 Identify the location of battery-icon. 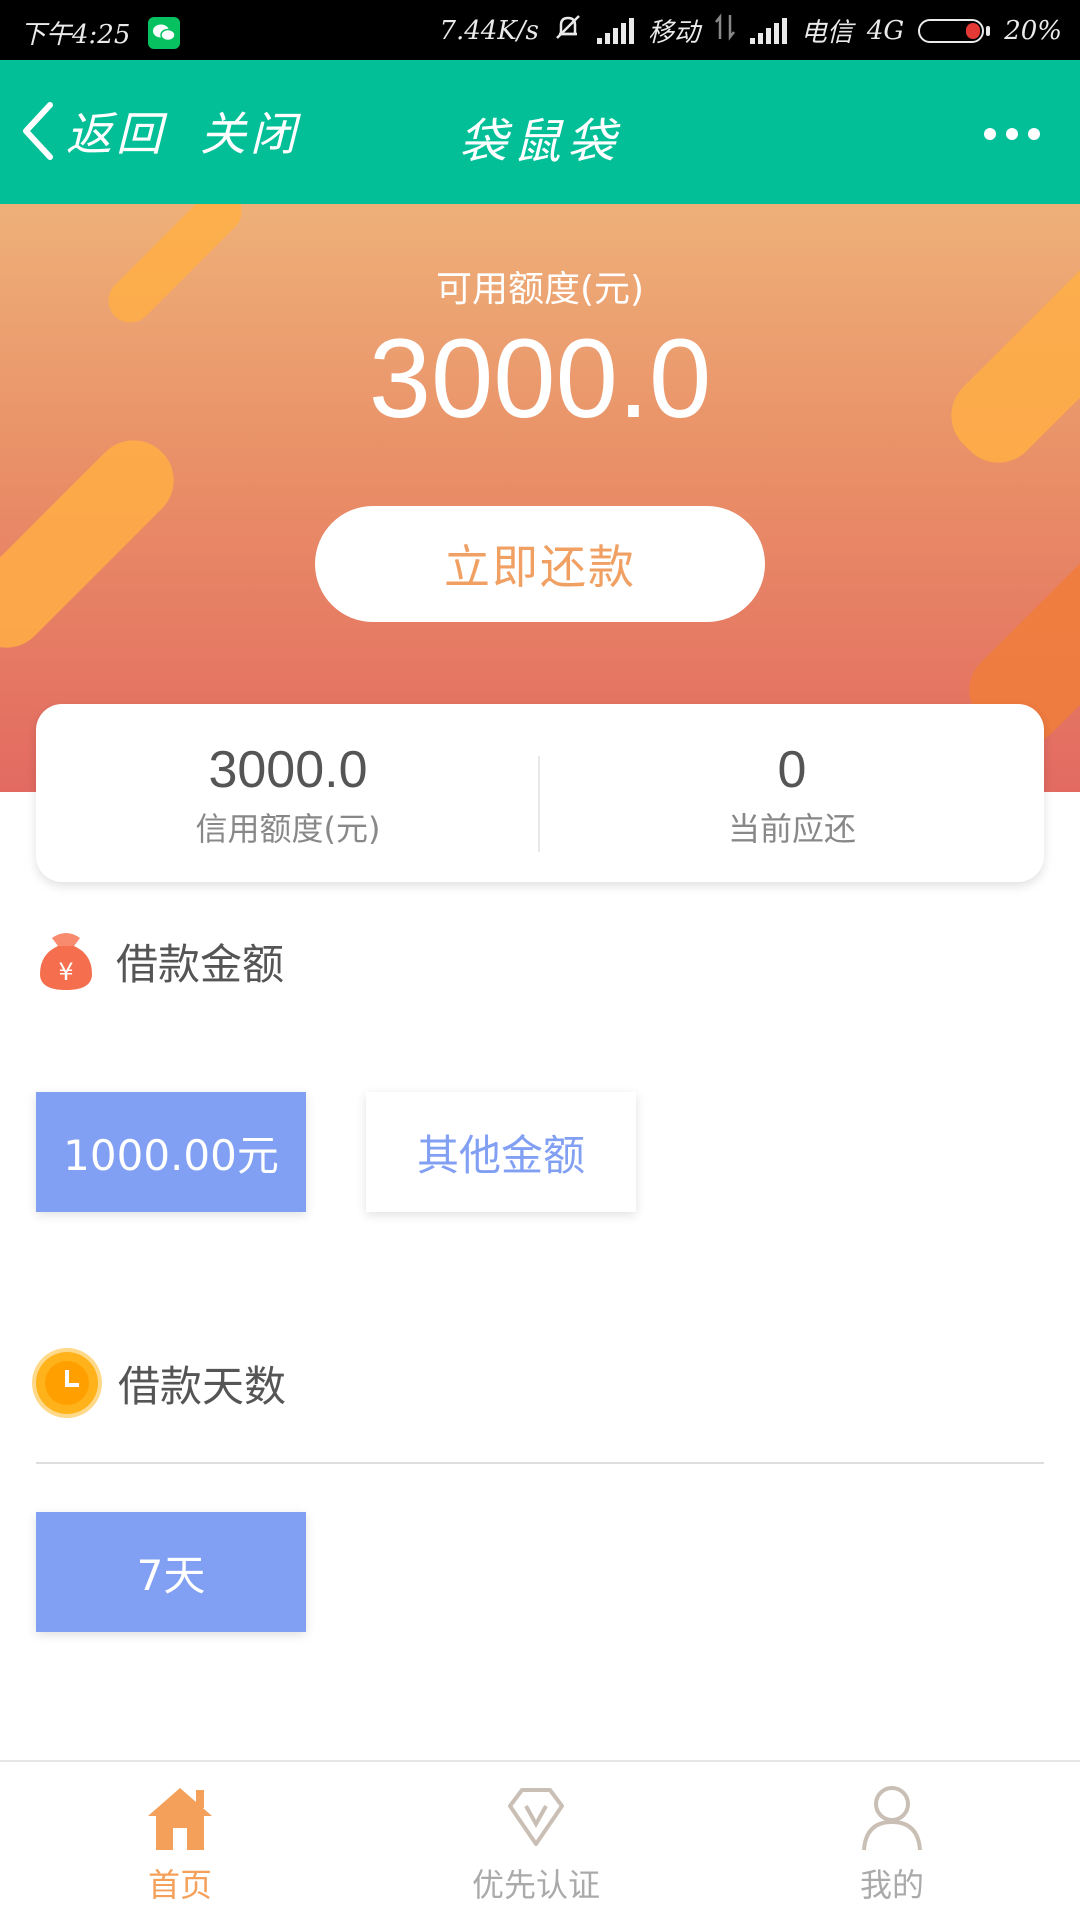
(951, 30).